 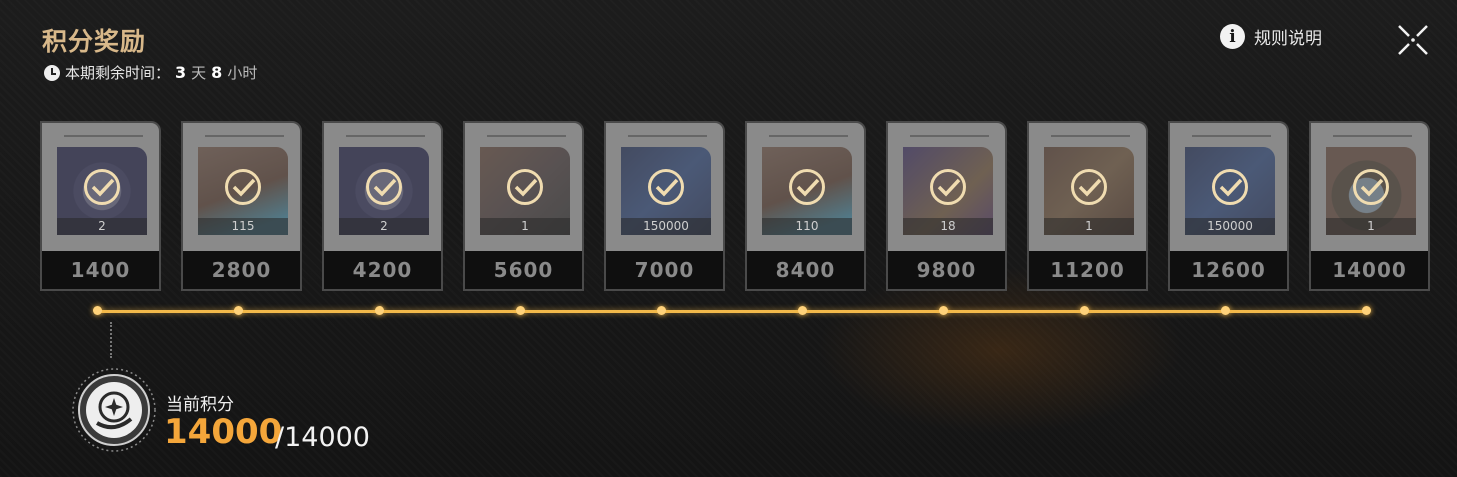 I want to click on rules-button: i 规则说明, so click(x=1271, y=36).